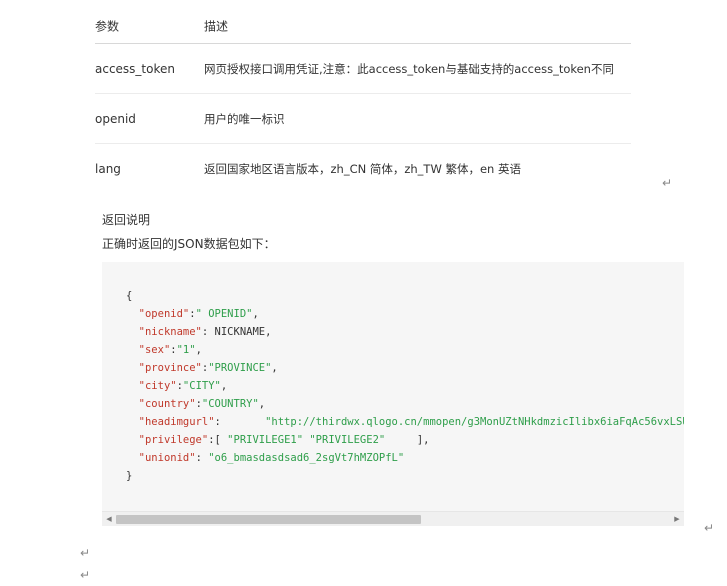  Describe the element at coordinates (306, 440) in the screenshot. I see `code-value: "PRIVILEGE1" "PRIVILEGE2"` at that location.